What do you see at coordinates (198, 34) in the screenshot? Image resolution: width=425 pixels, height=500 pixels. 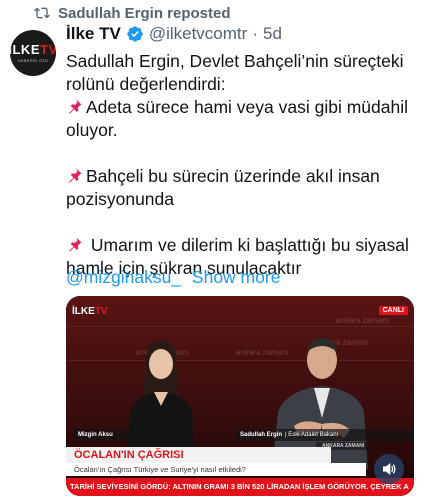 I see `author-handle: @ilketvcomtr` at bounding box center [198, 34].